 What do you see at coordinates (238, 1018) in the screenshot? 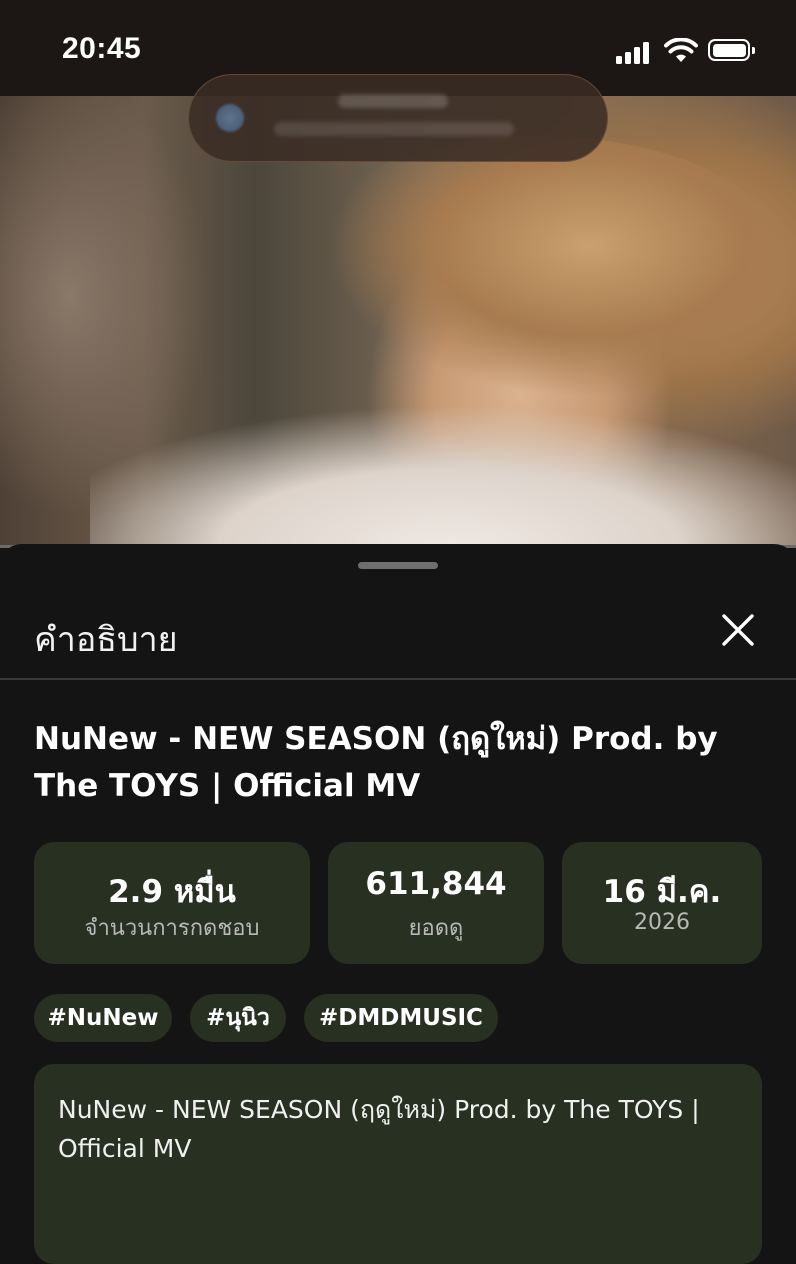
I see `hashtag-chip: #นุนิว` at bounding box center [238, 1018].